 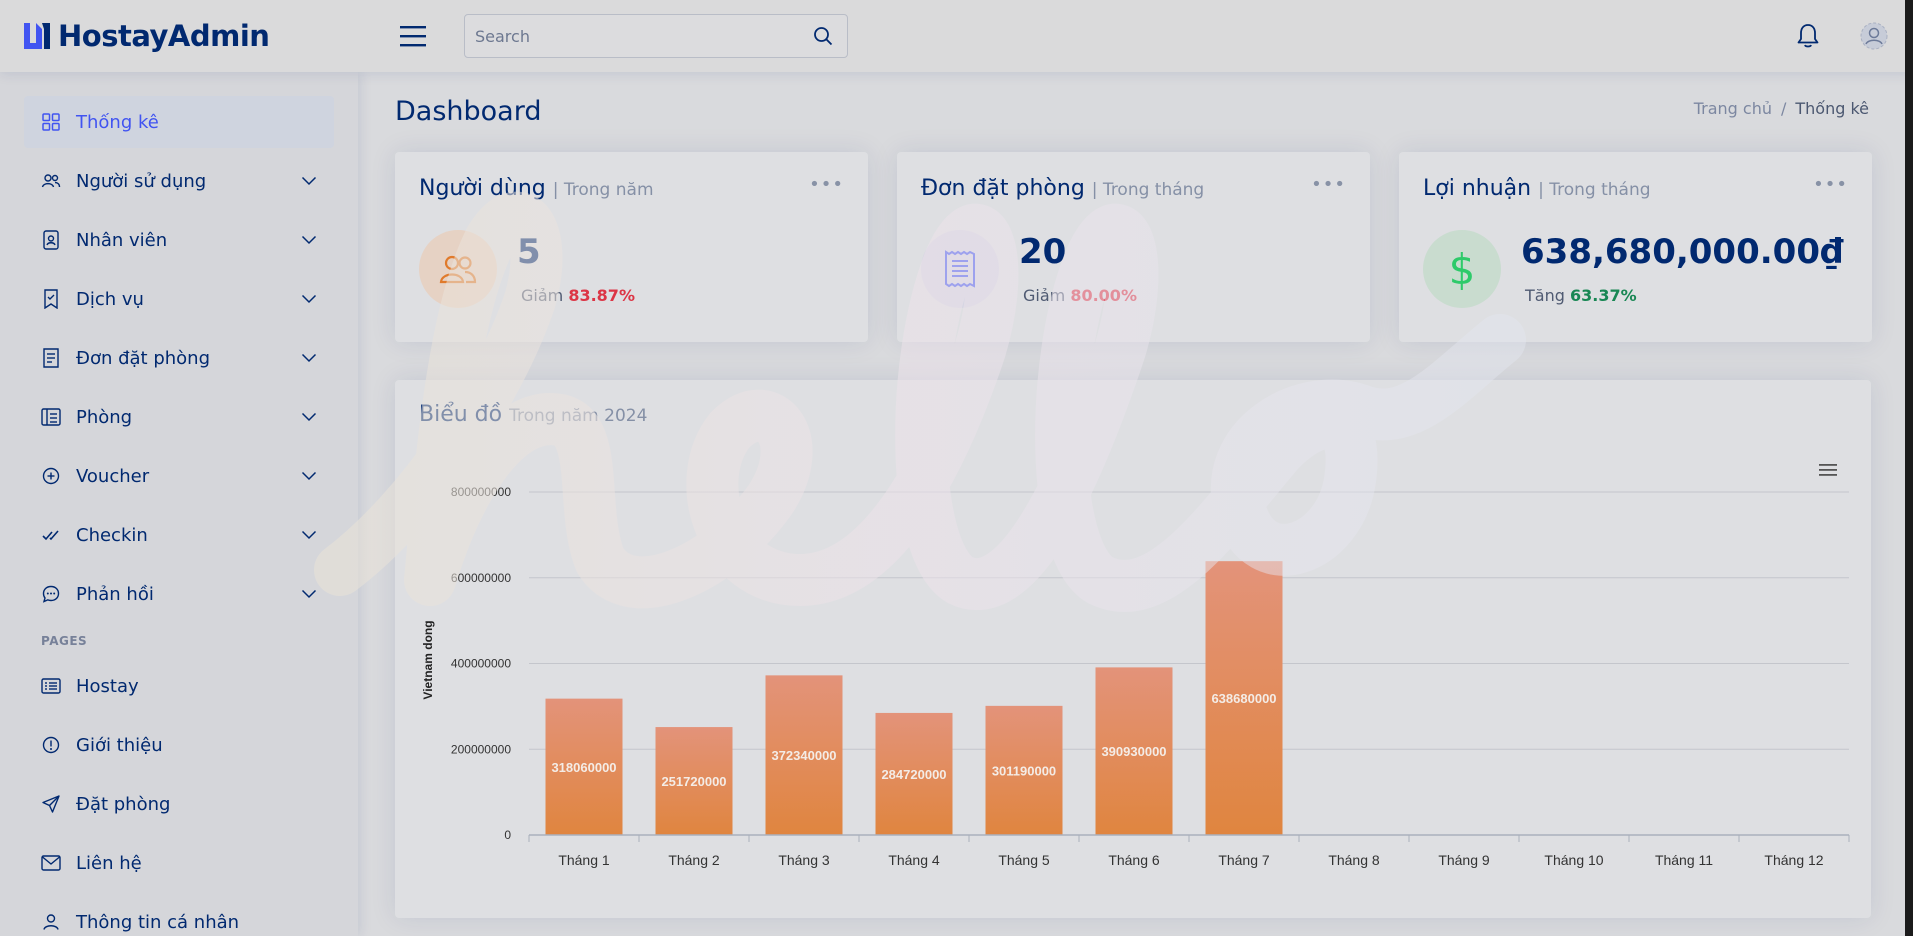 What do you see at coordinates (1043, 252) in the screenshot?
I see `stat-value: 20` at bounding box center [1043, 252].